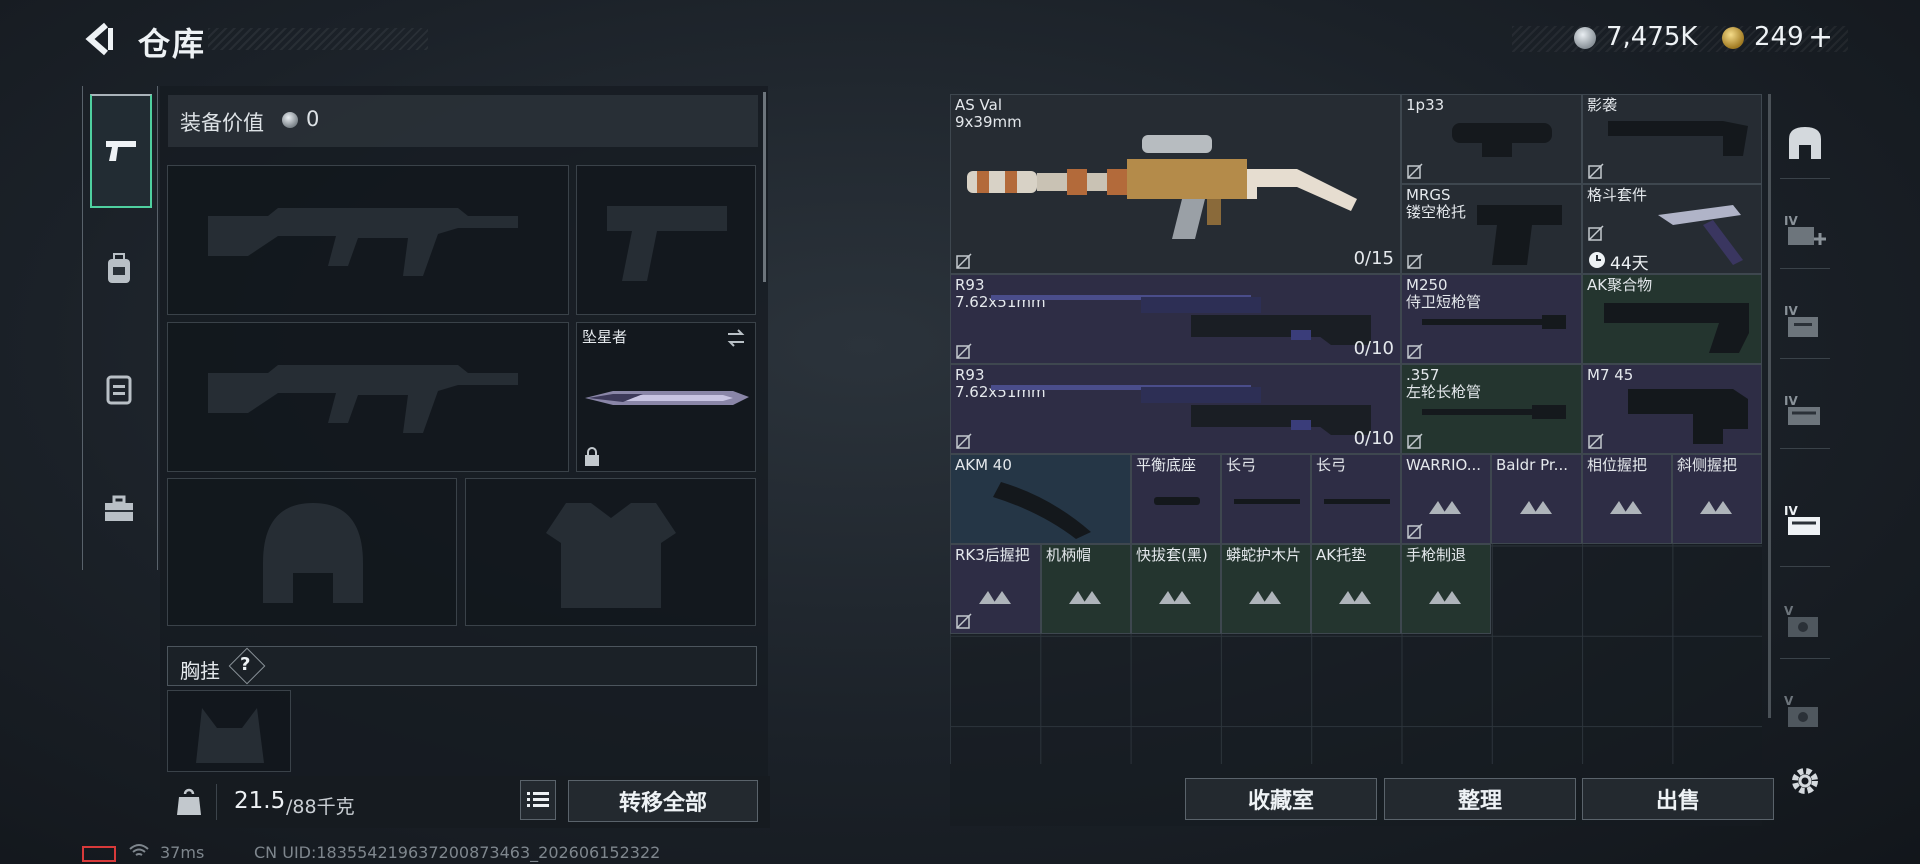  Describe the element at coordinates (995, 589) in the screenshot. I see `item-rk3-grip: RK3后握把` at that location.